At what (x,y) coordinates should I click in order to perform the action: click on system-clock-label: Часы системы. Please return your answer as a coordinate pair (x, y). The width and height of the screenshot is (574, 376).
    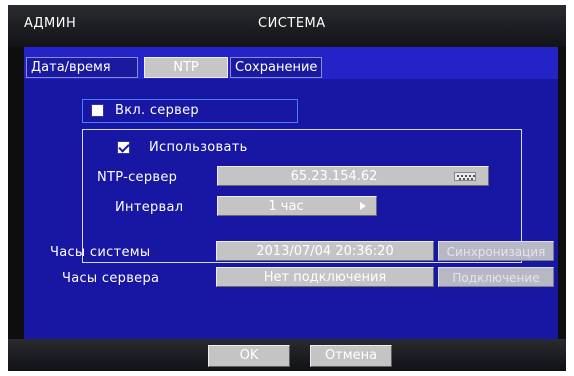
    Looking at the image, I should click on (100, 252).